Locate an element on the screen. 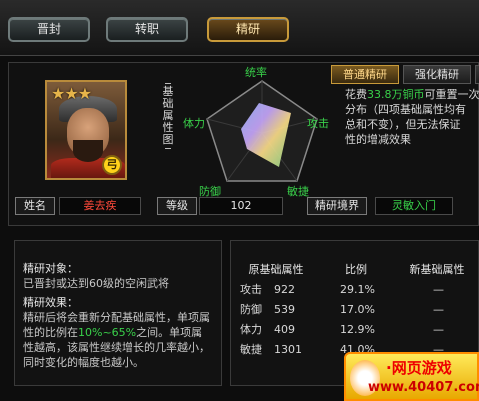 The height and width of the screenshot is (401, 479). level-label: 等级 is located at coordinates (177, 206).